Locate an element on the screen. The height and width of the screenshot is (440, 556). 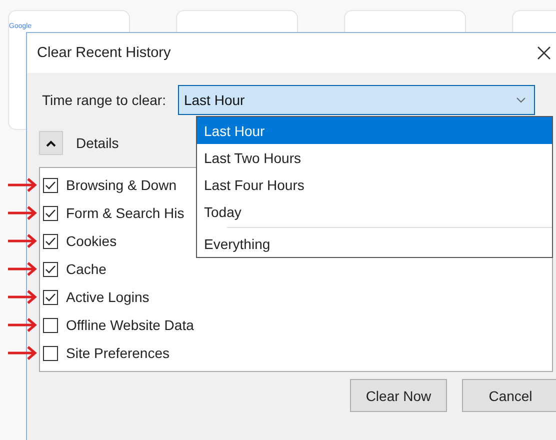
details-toggle is located at coordinates (51, 143).